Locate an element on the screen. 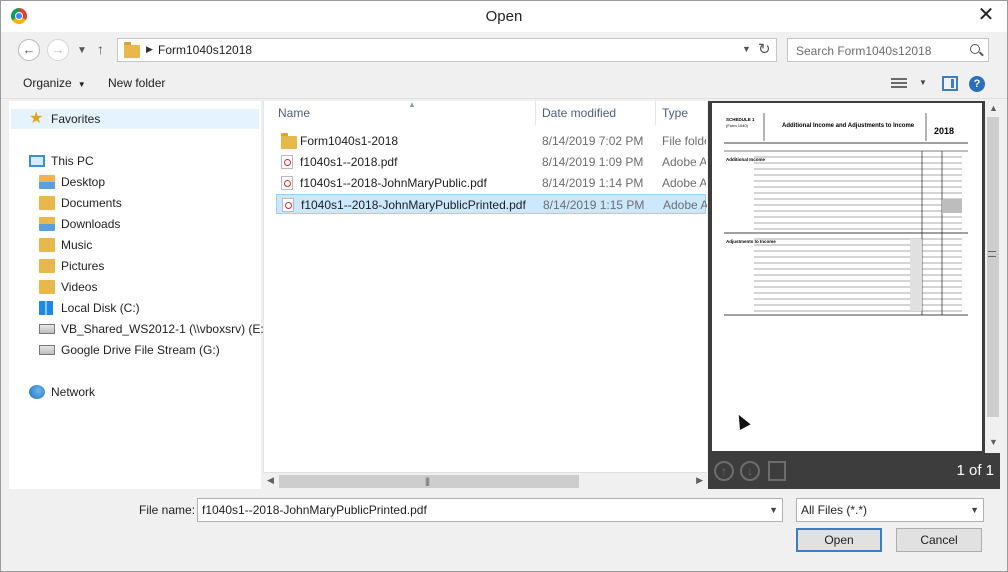 This screenshot has height=572, width=1008. nav-this-pc-label: This PC is located at coordinates (72, 161).